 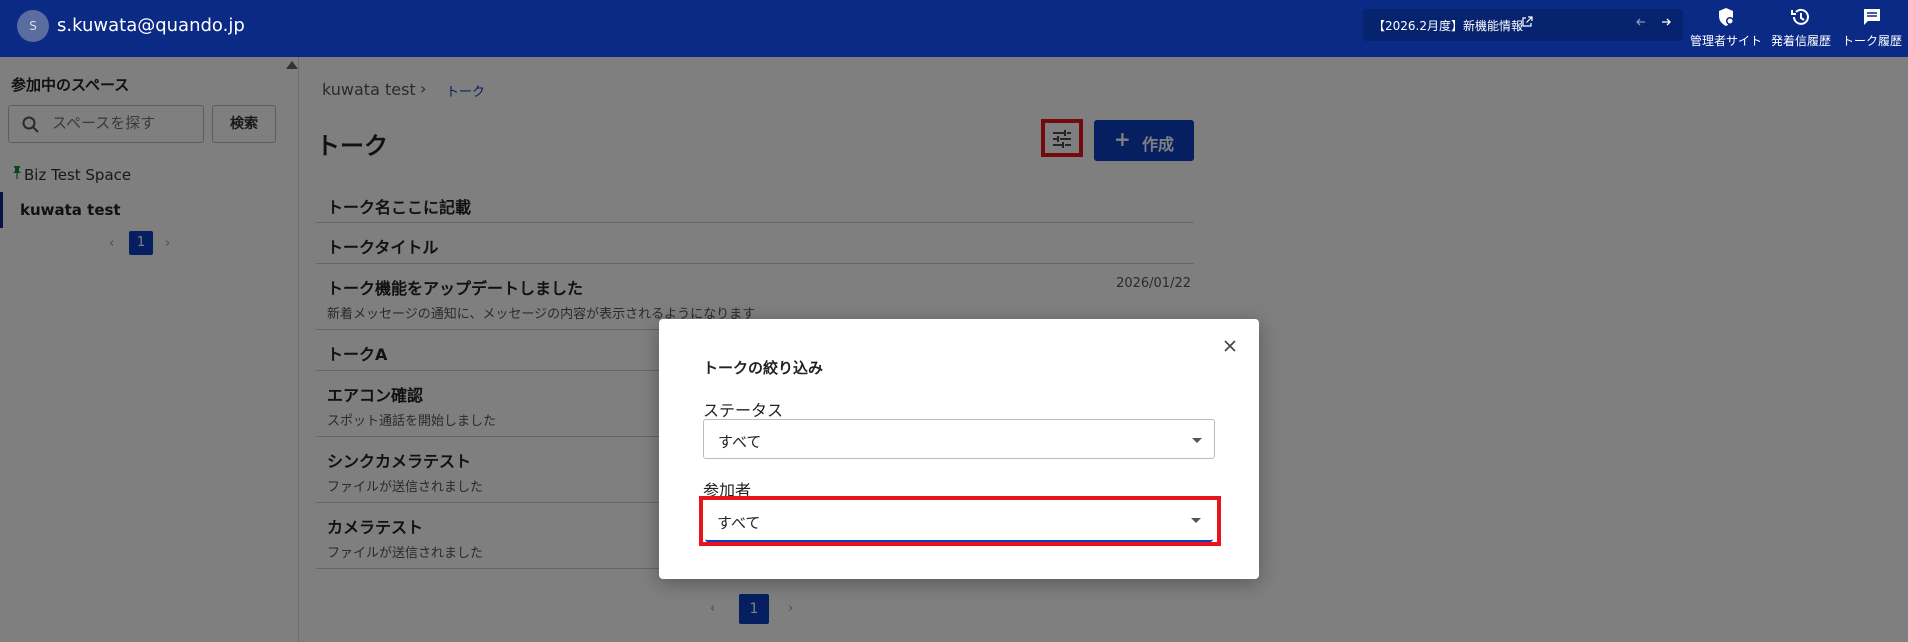 I want to click on participant-select: すべて, so click(x=959, y=521).